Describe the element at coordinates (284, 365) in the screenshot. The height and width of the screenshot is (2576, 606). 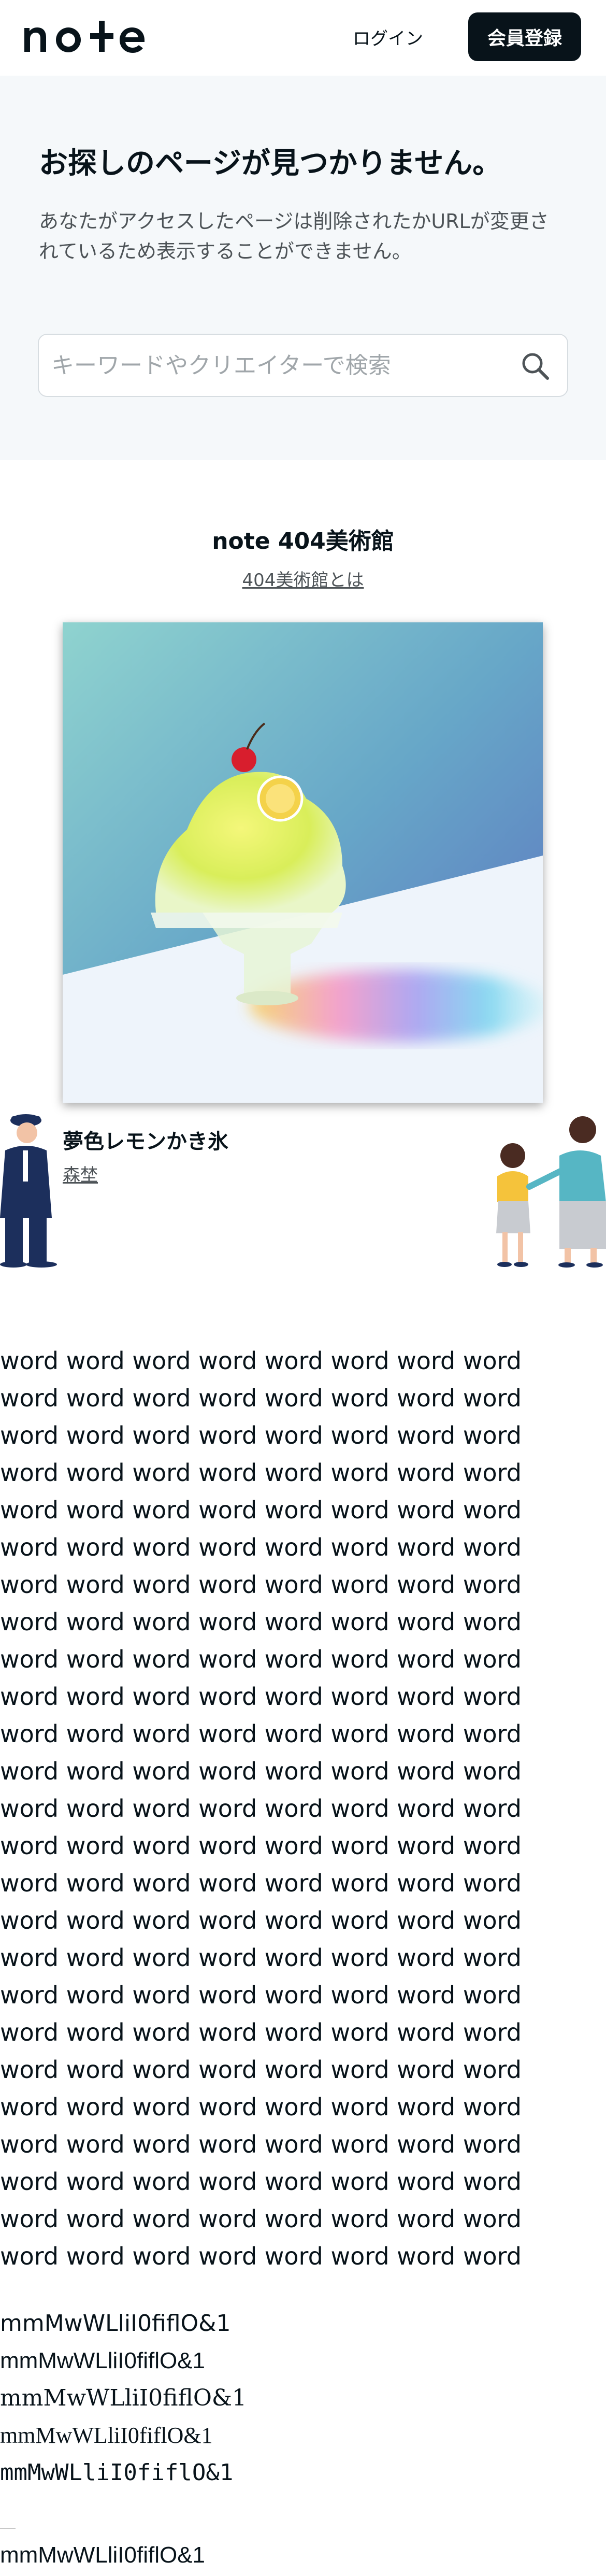
I see `search-input` at that location.